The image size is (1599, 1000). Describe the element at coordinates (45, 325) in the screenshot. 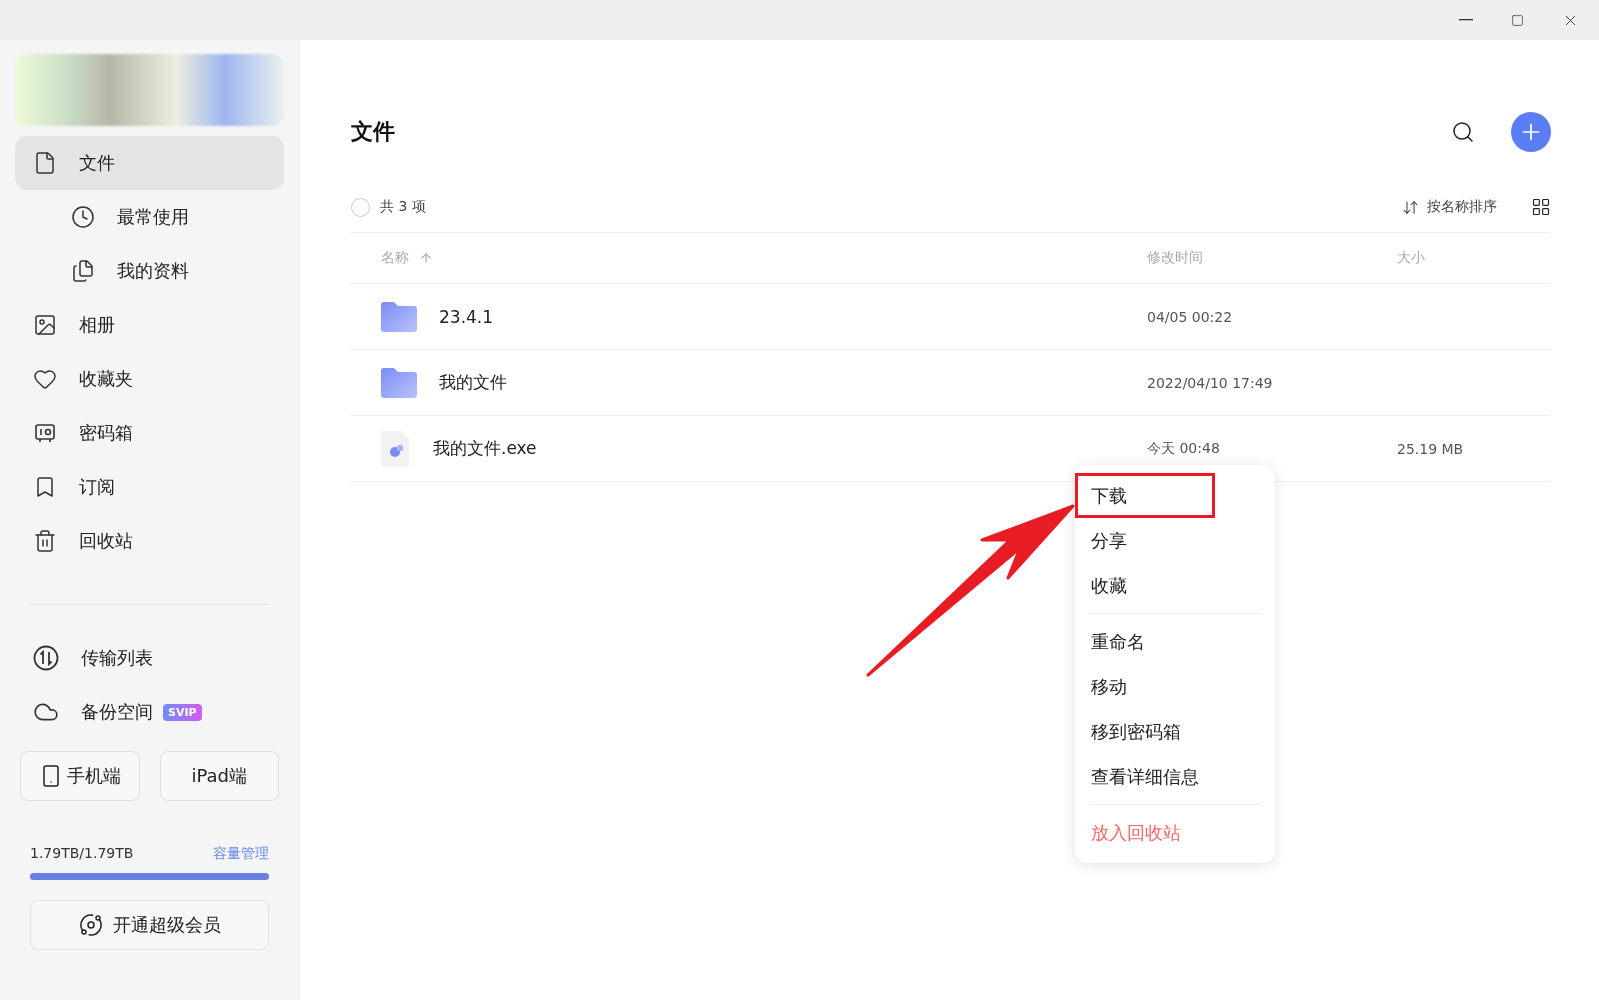

I see `picture-icon` at that location.